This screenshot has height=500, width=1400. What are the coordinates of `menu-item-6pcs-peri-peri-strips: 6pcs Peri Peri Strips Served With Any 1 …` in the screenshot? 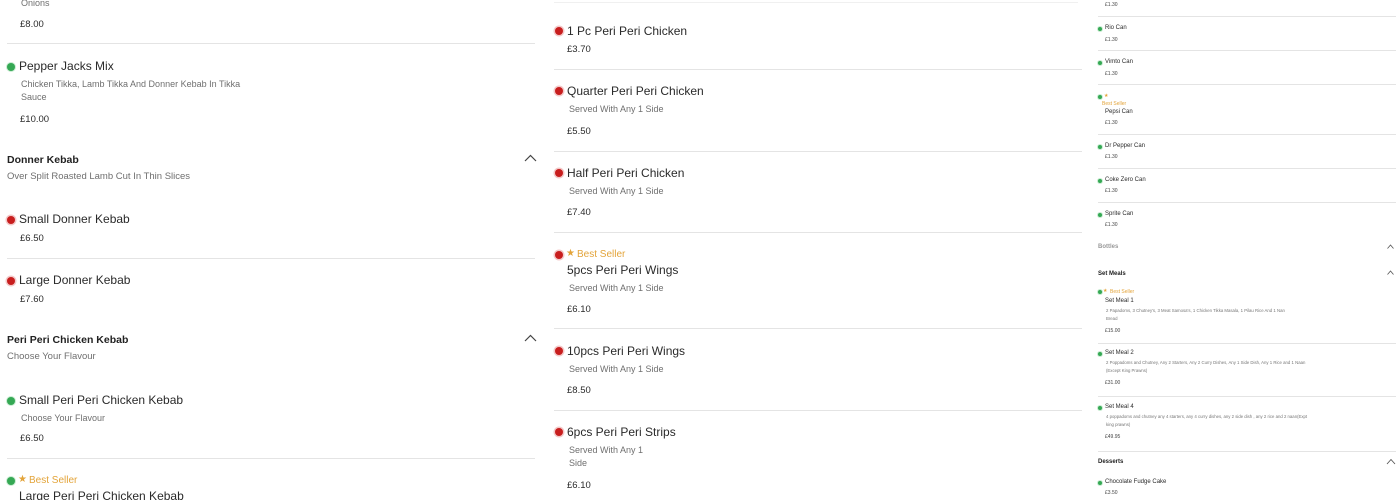 It's located at (818, 460).